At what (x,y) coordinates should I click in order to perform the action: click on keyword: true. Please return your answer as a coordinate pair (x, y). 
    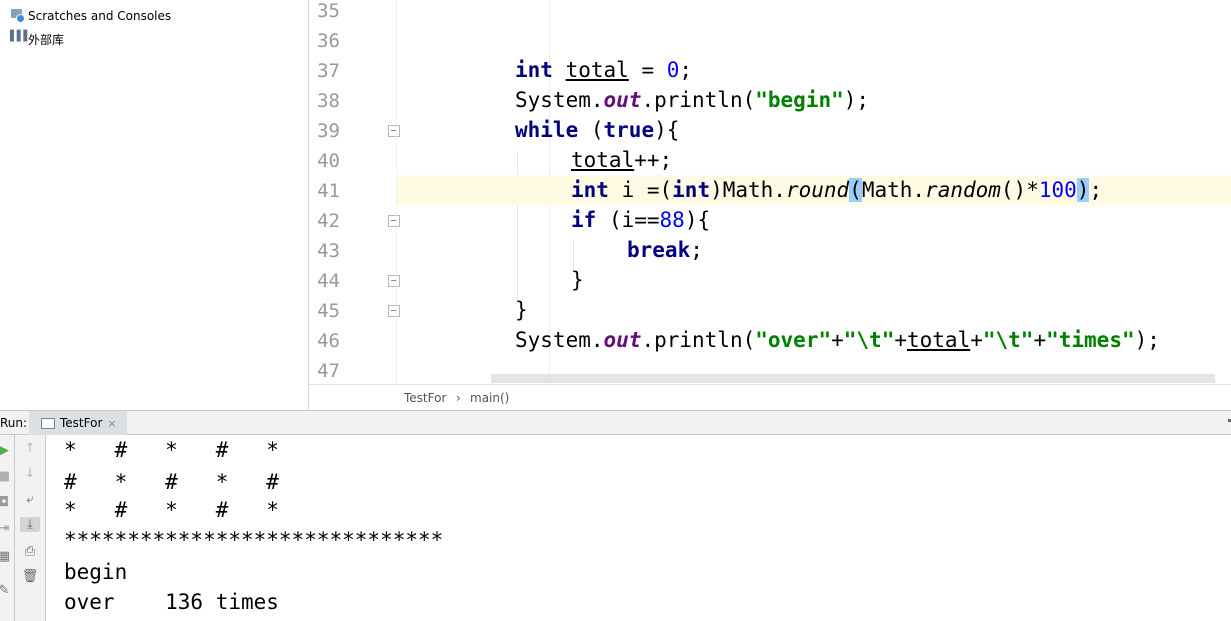
    Looking at the image, I should click on (629, 130).